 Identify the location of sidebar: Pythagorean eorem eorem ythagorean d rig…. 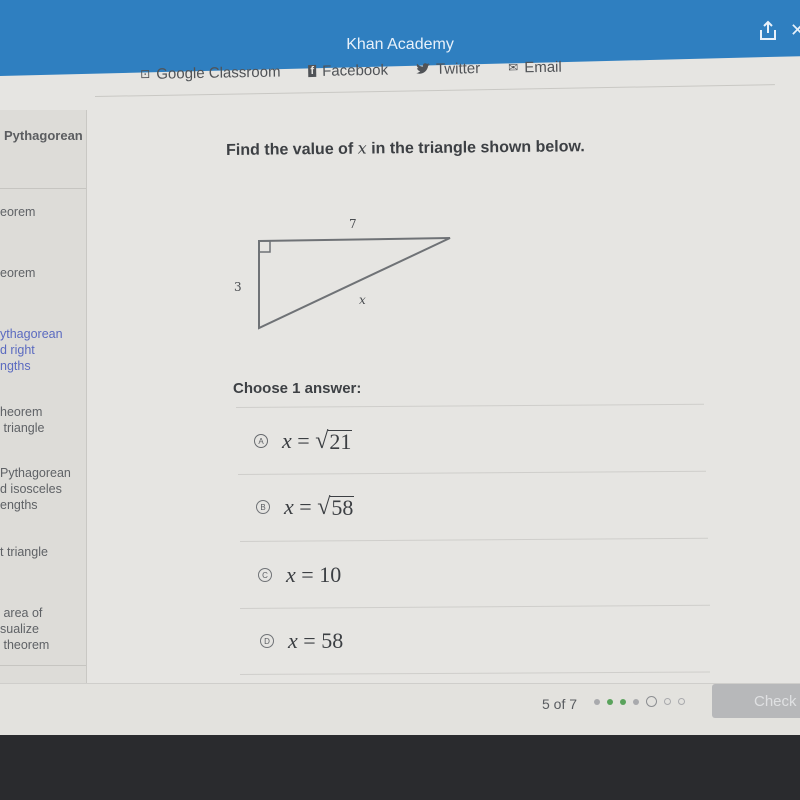
(43, 400).